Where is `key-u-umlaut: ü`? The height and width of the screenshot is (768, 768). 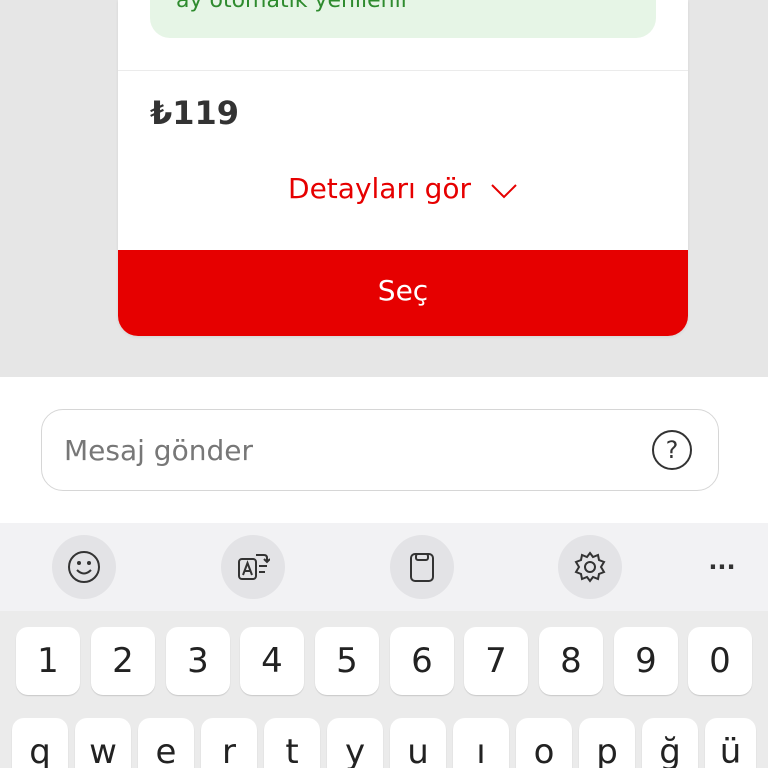
key-u-umlaut: ü is located at coordinates (730, 743).